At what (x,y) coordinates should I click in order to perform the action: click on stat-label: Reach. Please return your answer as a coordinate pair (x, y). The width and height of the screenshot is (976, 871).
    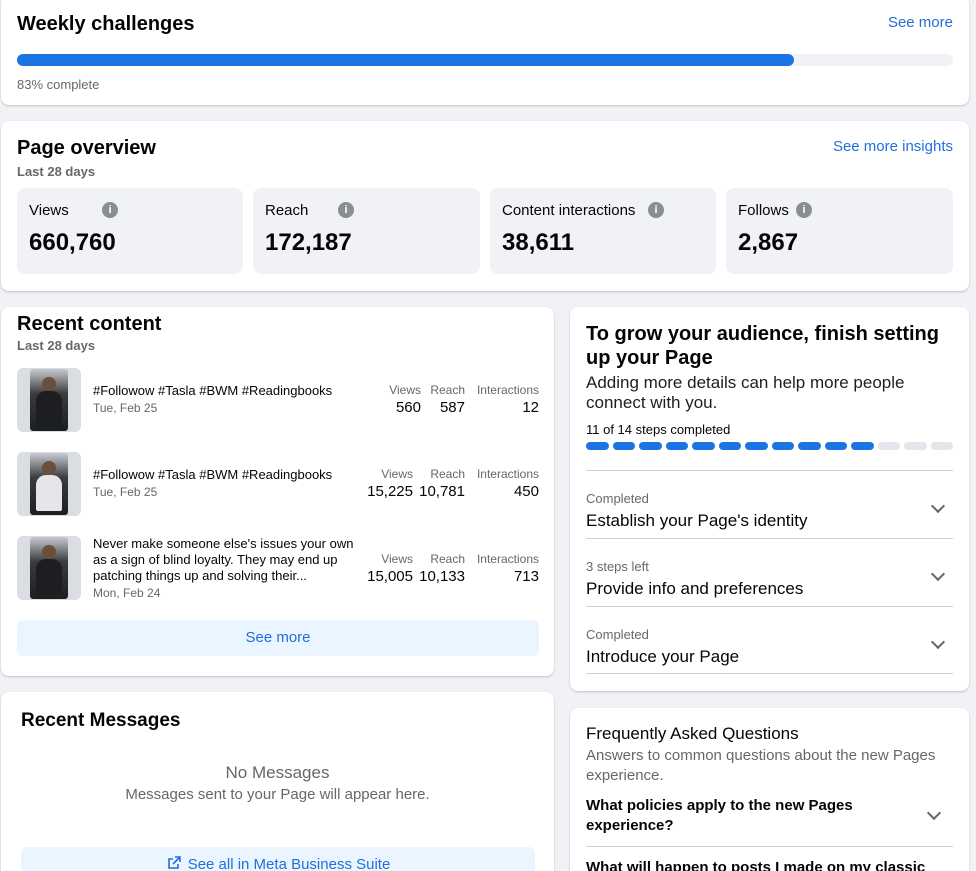
    Looking at the image, I should click on (287, 210).